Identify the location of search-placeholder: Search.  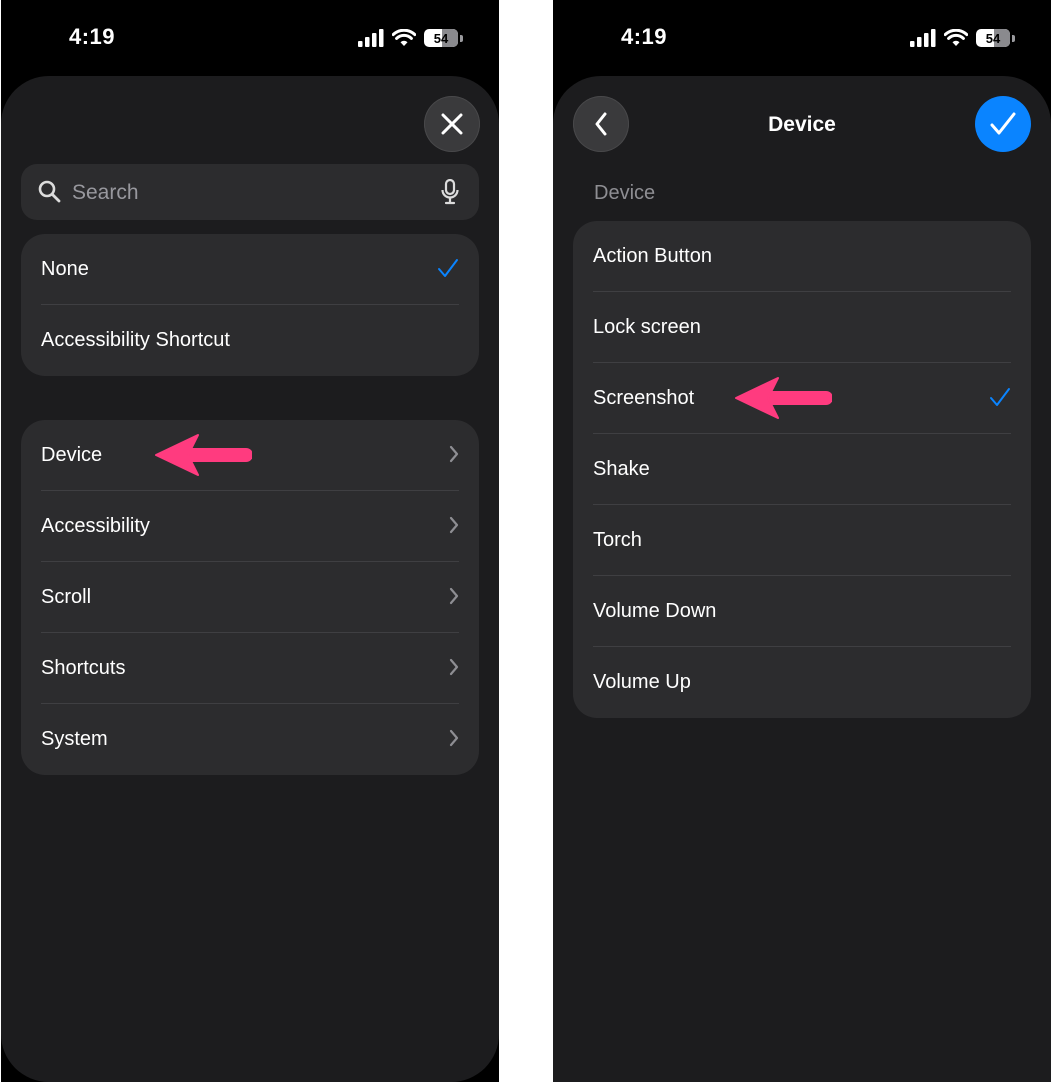
(105, 192).